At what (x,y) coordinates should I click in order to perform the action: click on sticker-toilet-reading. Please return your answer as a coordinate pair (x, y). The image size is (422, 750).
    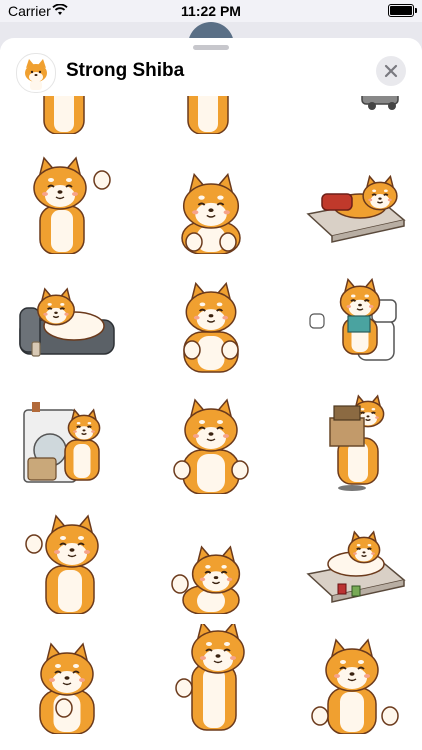
    Looking at the image, I should click on (355, 319).